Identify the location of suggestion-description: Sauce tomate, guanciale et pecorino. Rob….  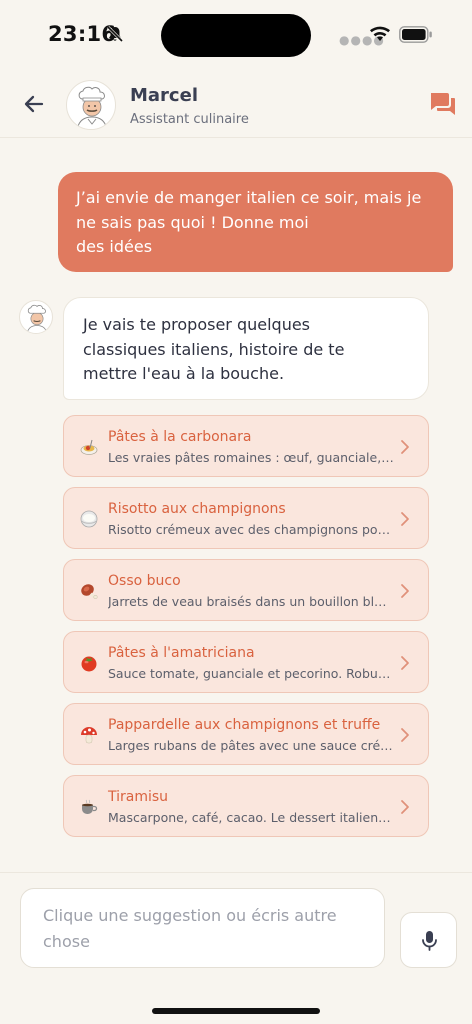
(251, 673).